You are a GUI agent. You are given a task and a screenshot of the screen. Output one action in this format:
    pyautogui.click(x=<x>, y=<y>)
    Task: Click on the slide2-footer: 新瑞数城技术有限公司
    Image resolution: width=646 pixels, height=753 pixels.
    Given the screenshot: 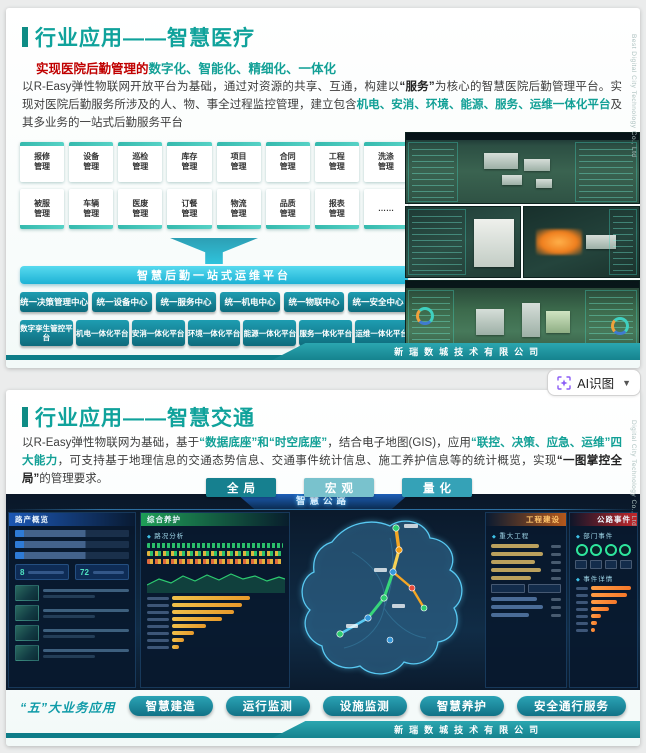 What is the action you would take?
    pyautogui.click(x=323, y=729)
    